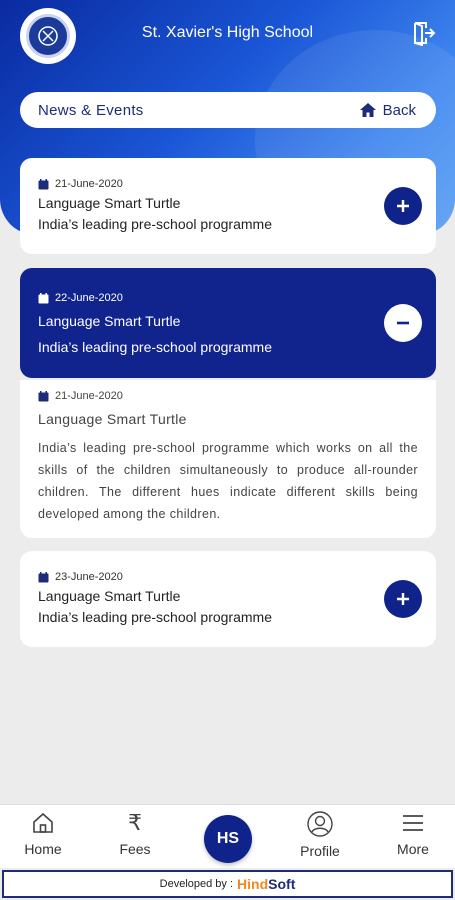 The width and height of the screenshot is (455, 900). I want to click on detail-date: 21-June-2020, so click(89, 396).